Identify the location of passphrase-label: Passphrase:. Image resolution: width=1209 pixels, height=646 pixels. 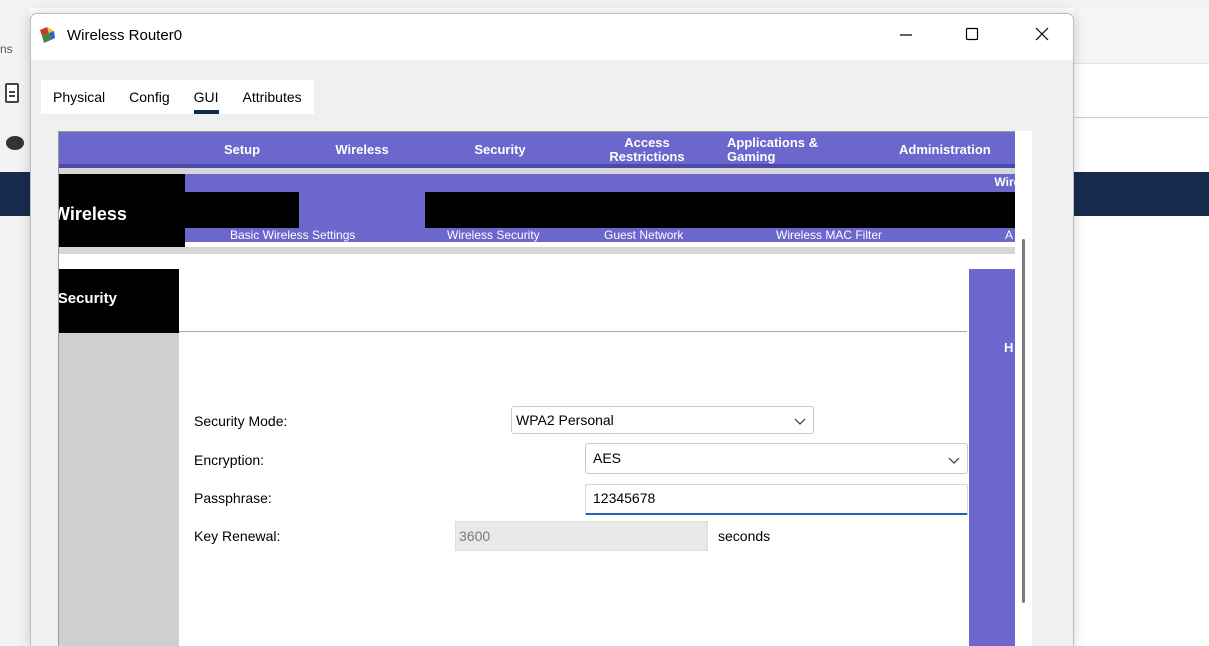
(233, 498).